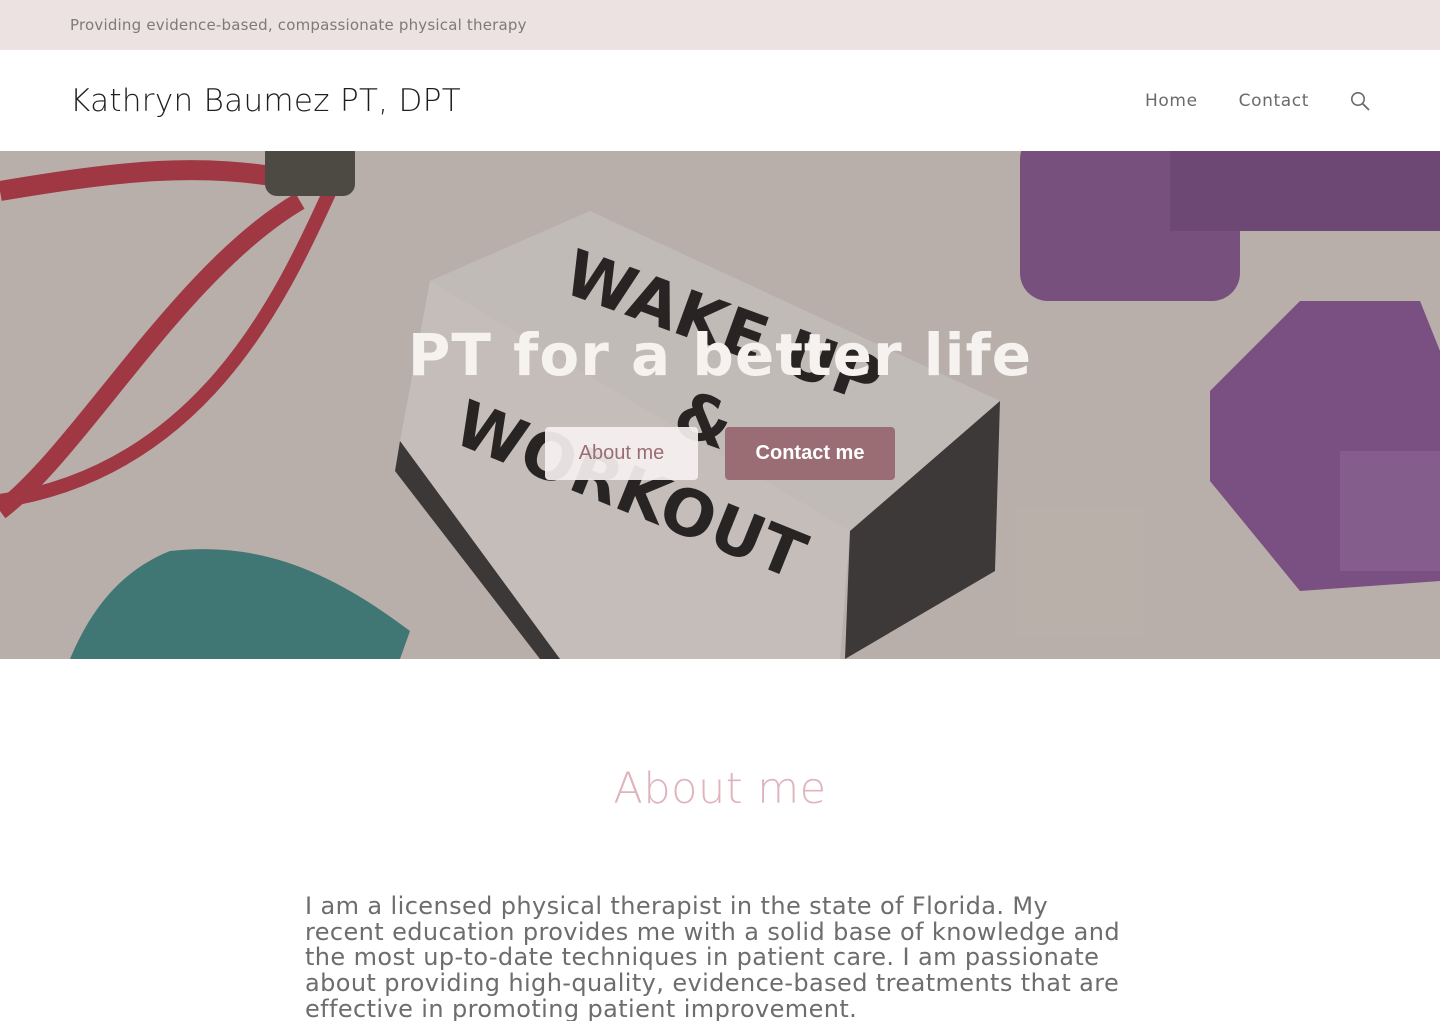 The image size is (1440, 1021). I want to click on nav-contact-link: Contact, so click(1274, 101).